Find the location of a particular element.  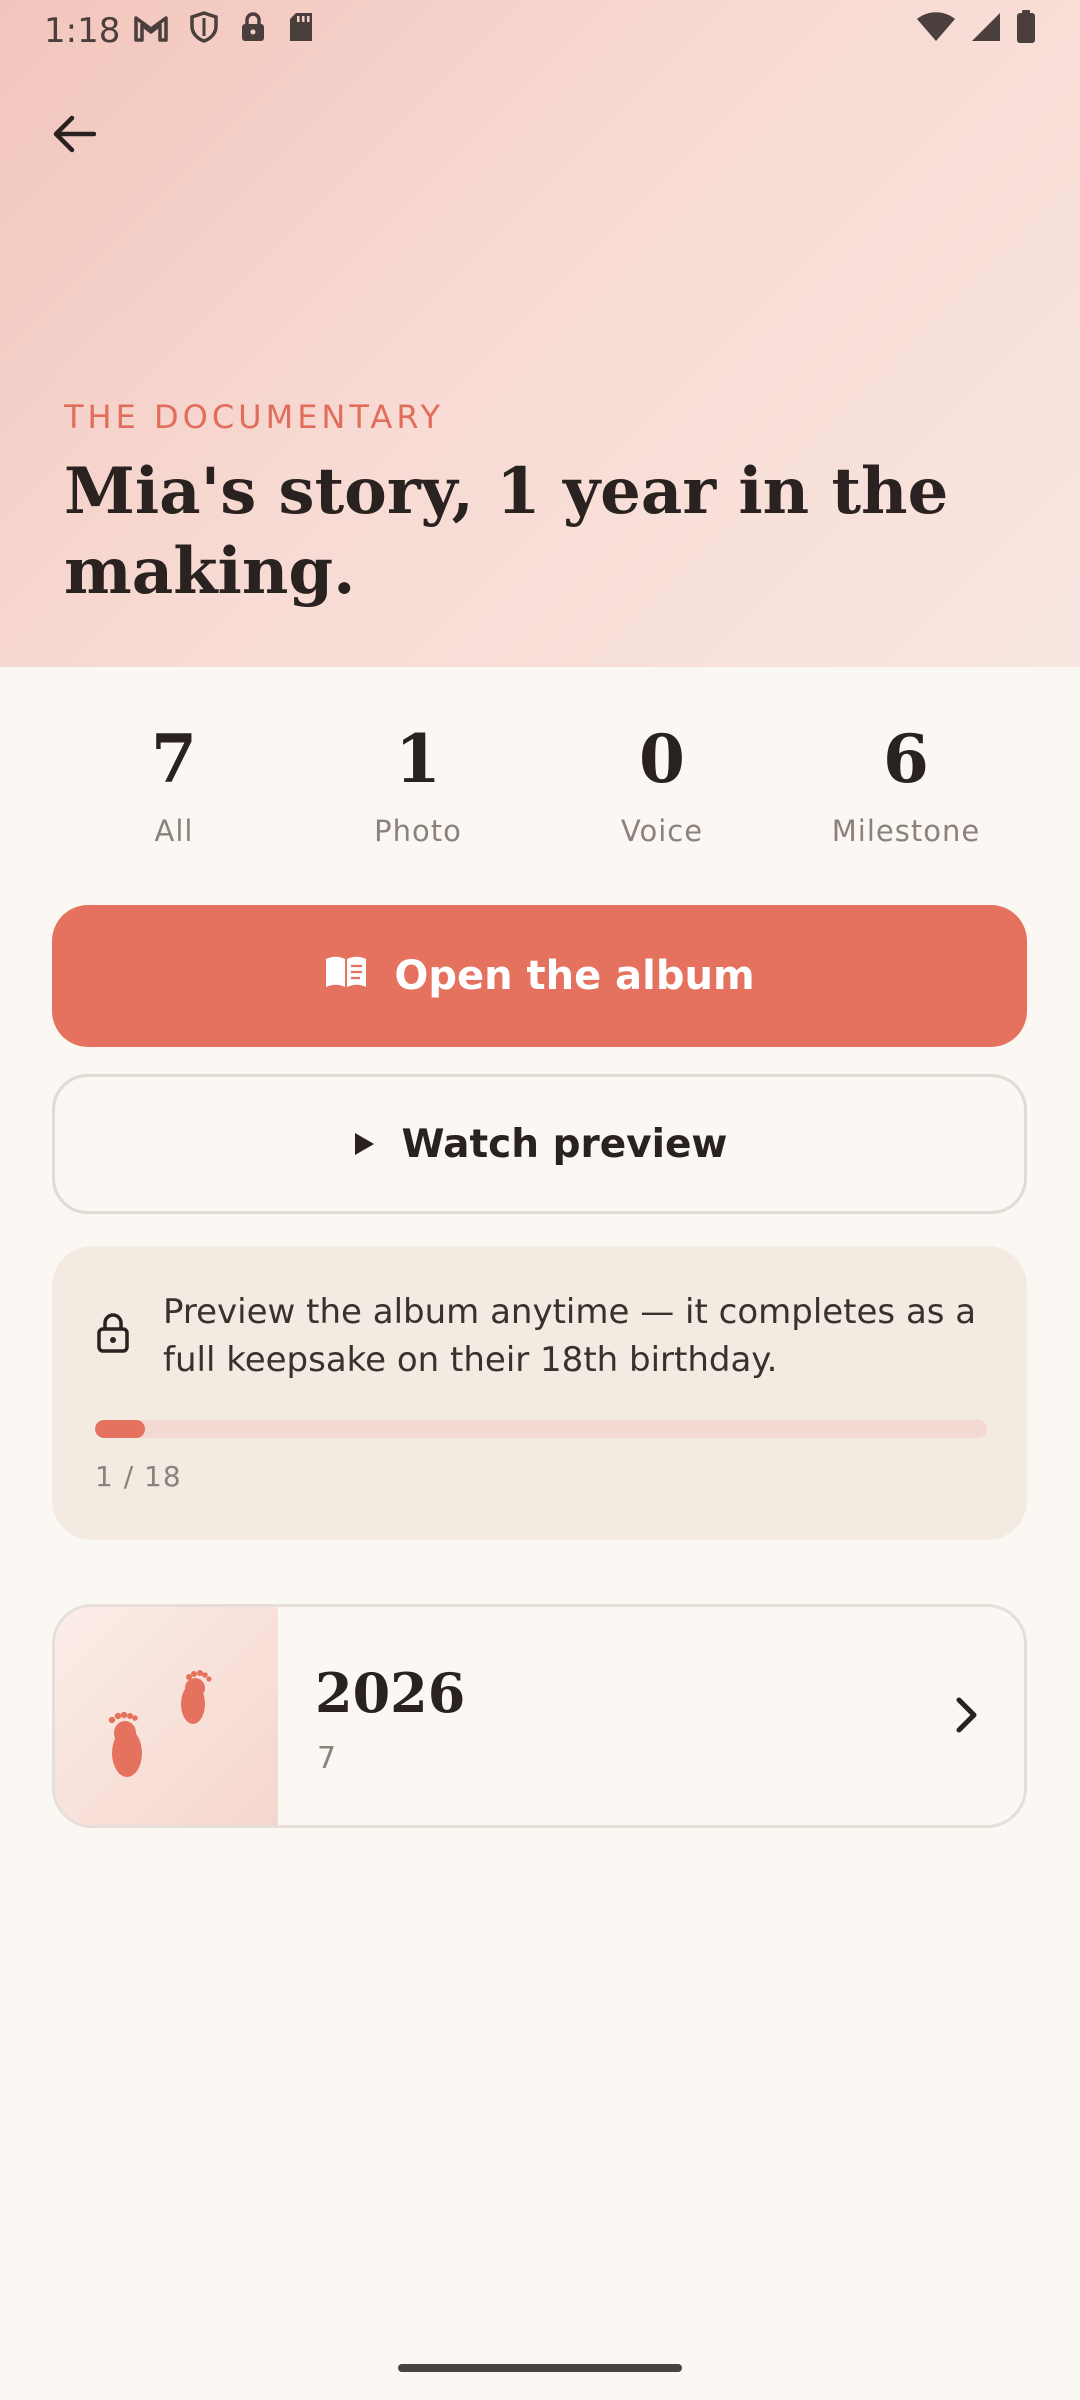

battery-icon is located at coordinates (1026, 31).